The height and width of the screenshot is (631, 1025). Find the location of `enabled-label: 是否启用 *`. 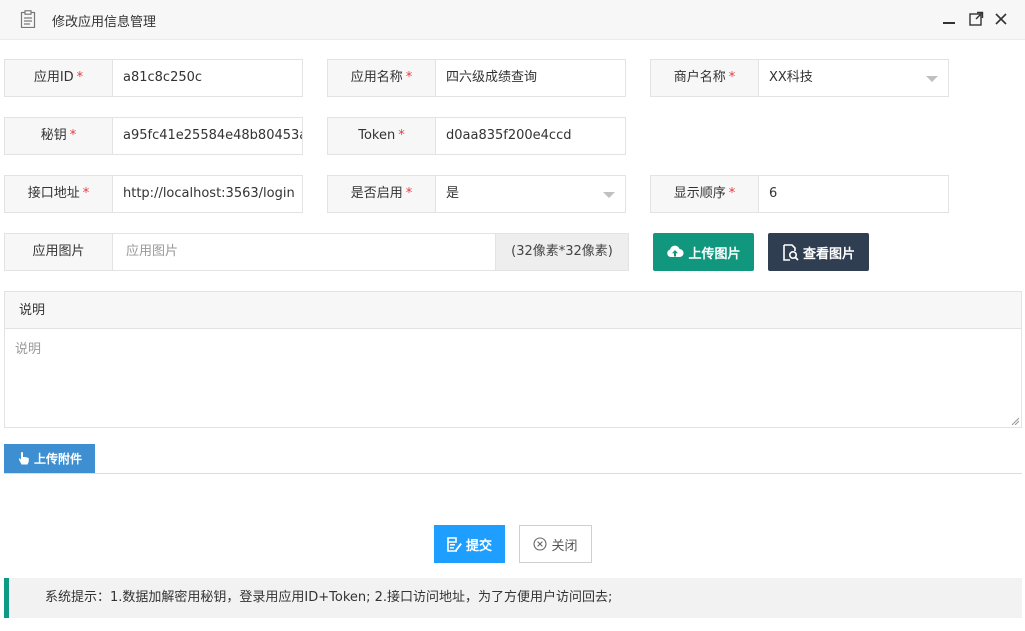

enabled-label: 是否启用 * is located at coordinates (382, 194).